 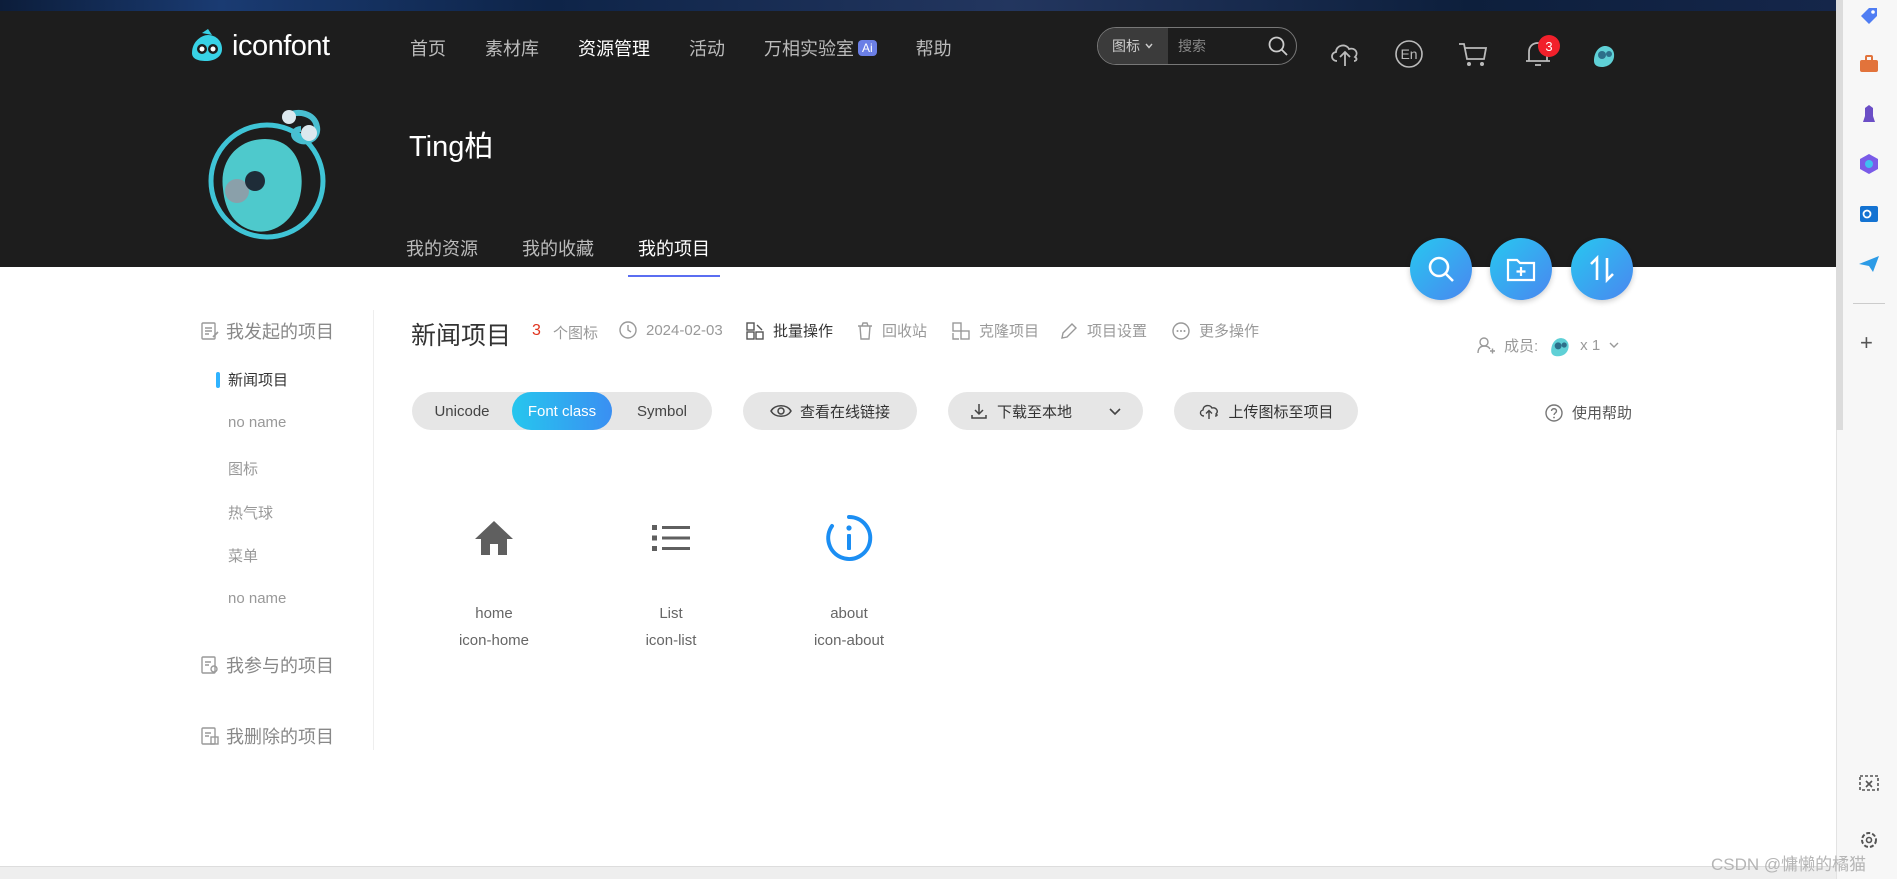 I want to click on question-icon, so click(x=1554, y=412).